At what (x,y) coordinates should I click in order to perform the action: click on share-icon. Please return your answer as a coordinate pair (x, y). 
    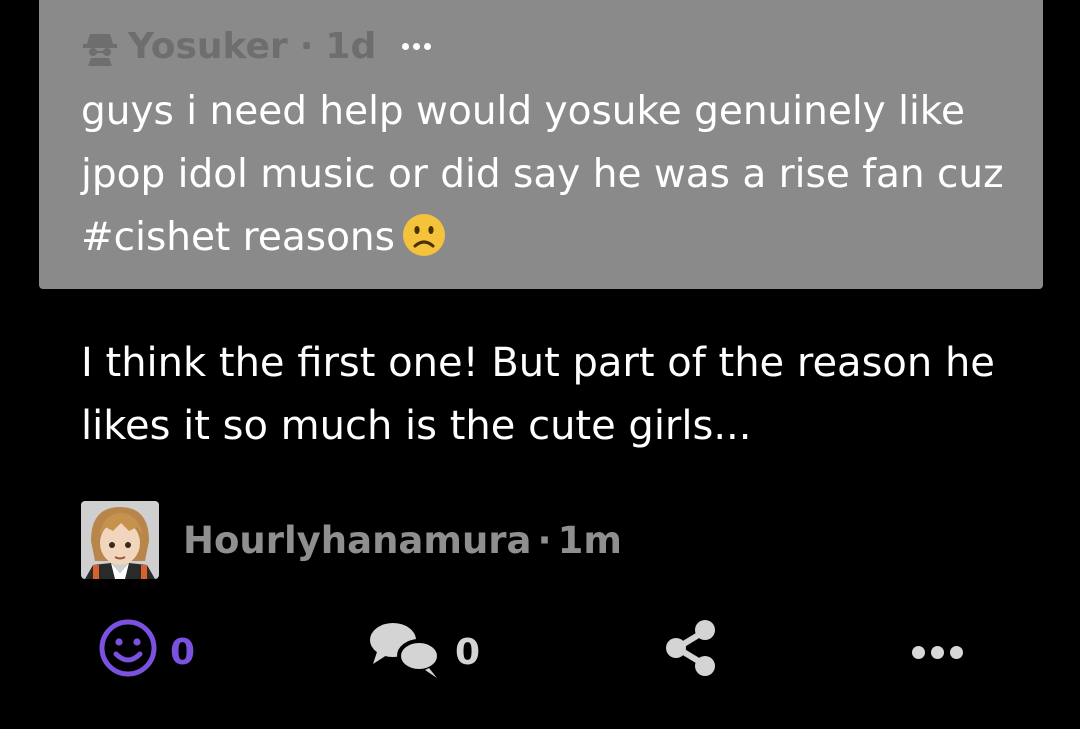
    Looking at the image, I should click on (691, 652).